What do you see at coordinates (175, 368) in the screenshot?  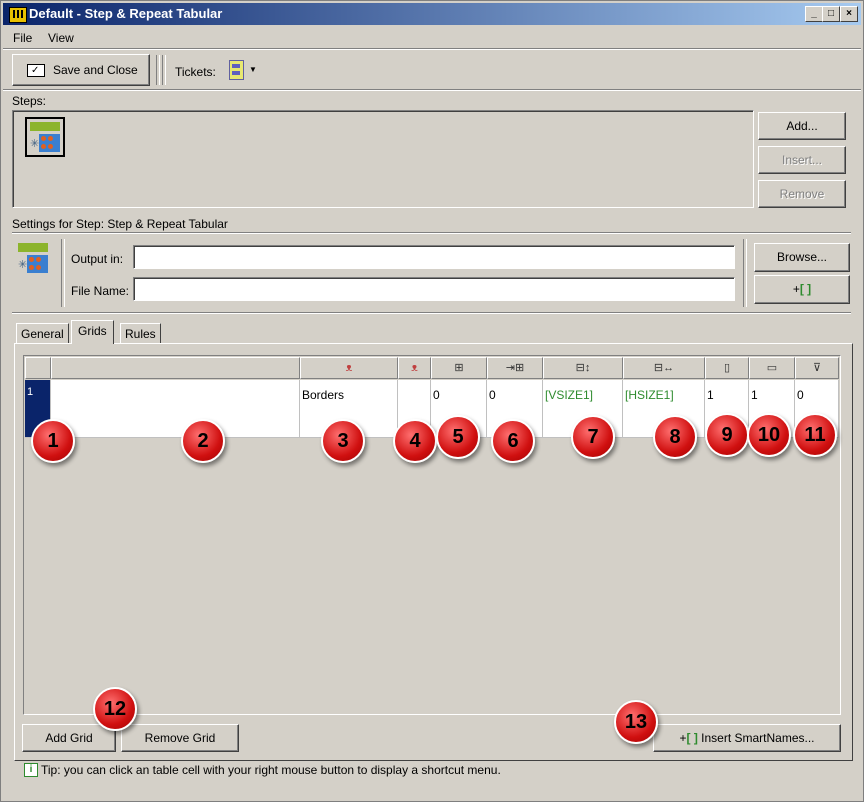 I see `name-column-header` at bounding box center [175, 368].